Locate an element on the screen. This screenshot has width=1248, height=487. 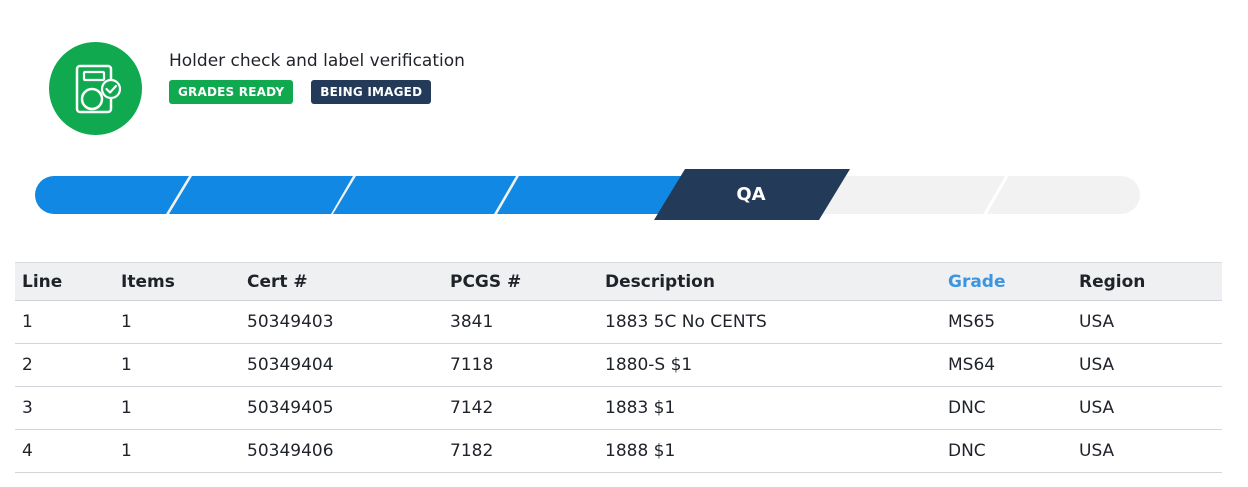
progress-tracker is located at coordinates (590, 197).